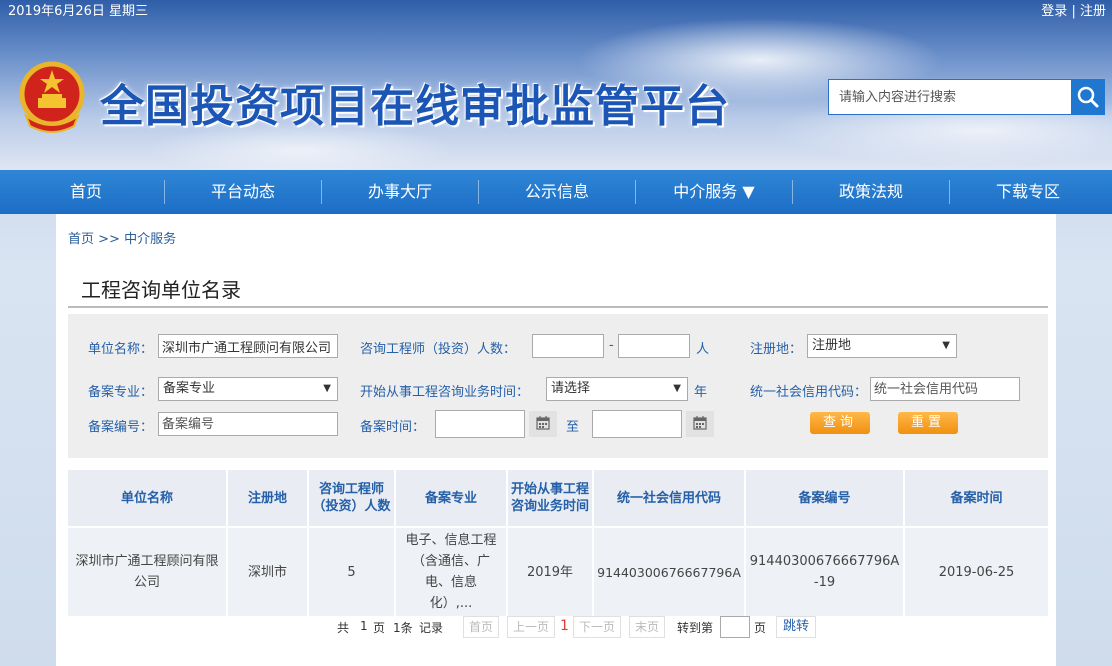  Describe the element at coordinates (597, 627) in the screenshot. I see `pager-next-button: 下一页` at that location.